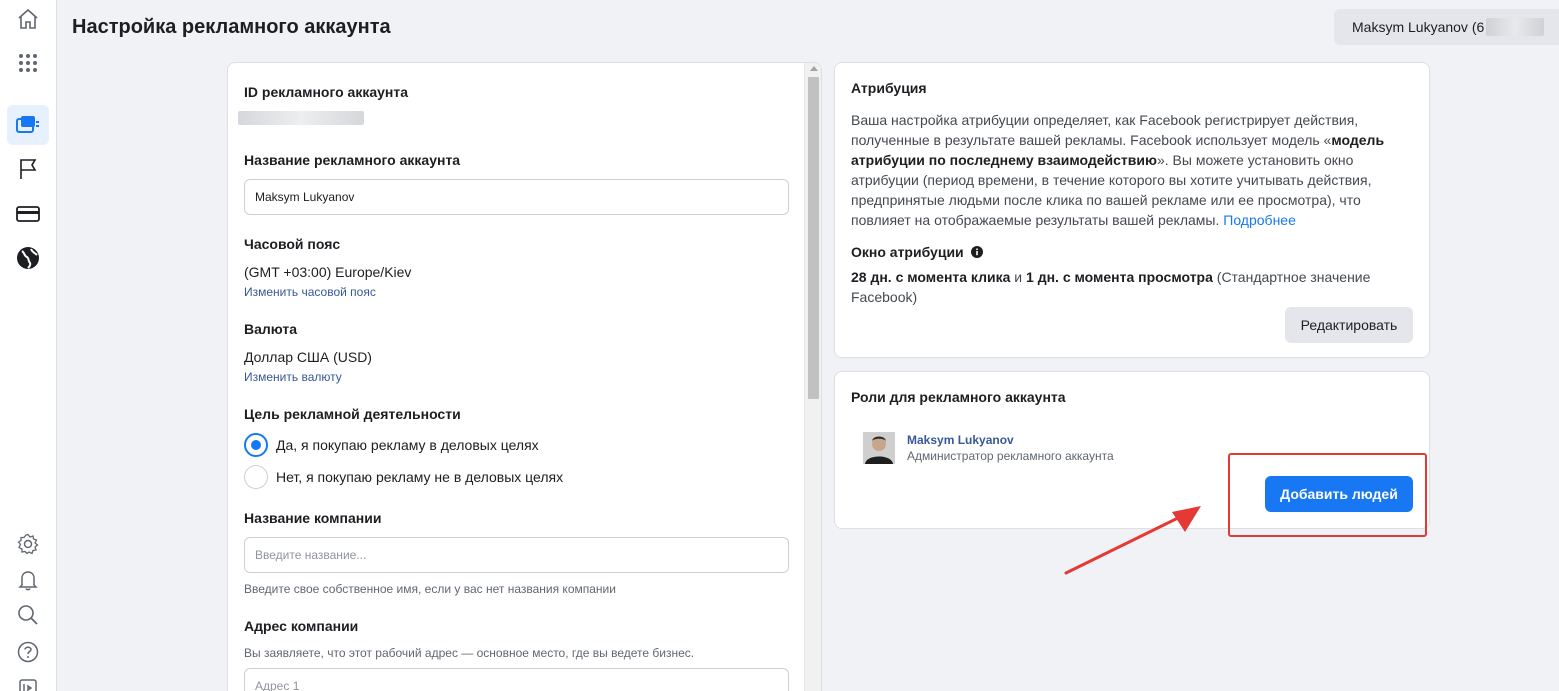 This screenshot has width=1559, height=691. What do you see at coordinates (960, 440) in the screenshot?
I see `role-user-name: Maksym Lukyanov` at bounding box center [960, 440].